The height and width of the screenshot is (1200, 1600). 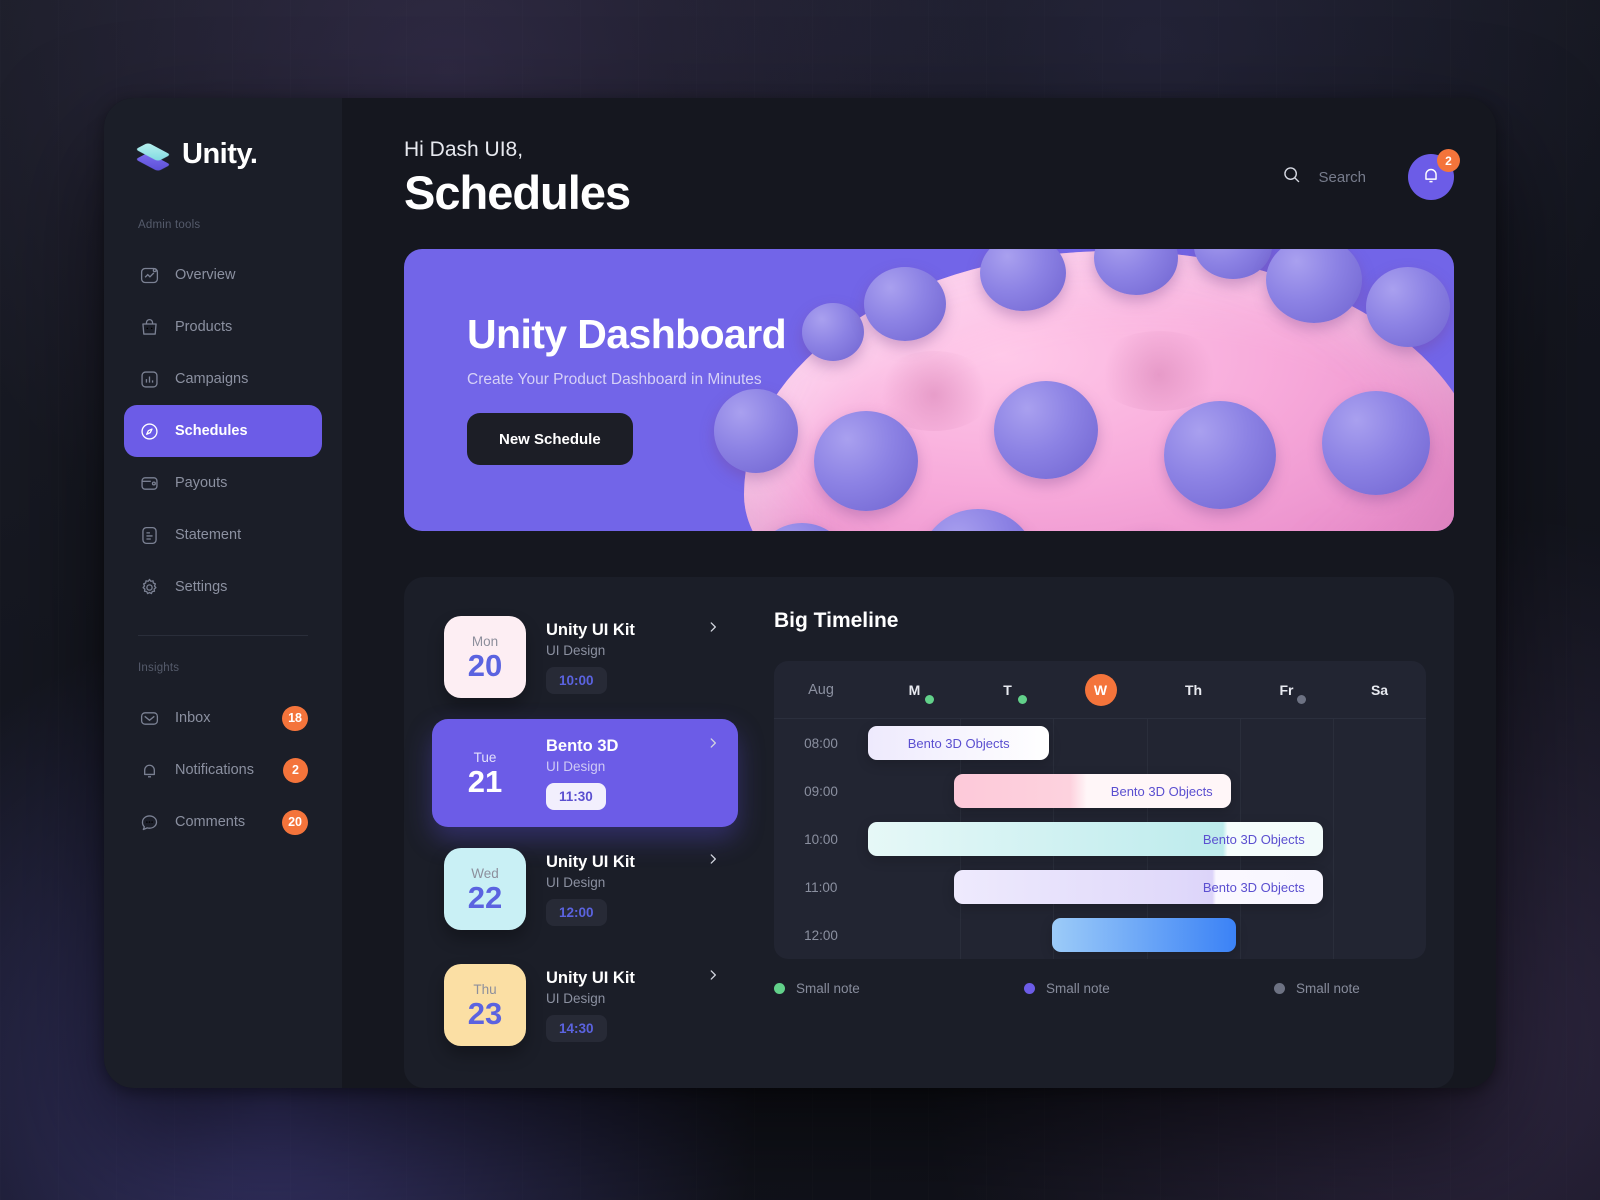 I want to click on legend-dot-icon, so click(x=779, y=989).